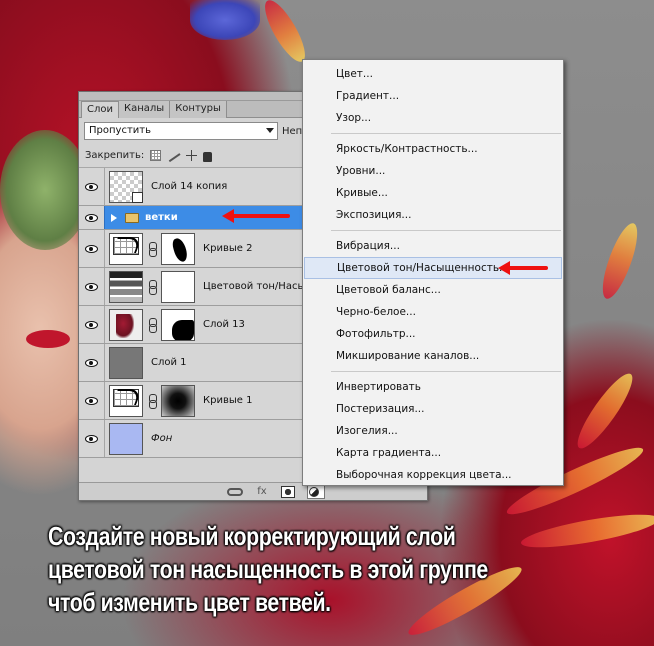 Image resolution: width=654 pixels, height=646 pixels. Describe the element at coordinates (137, 197) in the screenshot. I see `smart-object-icon` at that location.